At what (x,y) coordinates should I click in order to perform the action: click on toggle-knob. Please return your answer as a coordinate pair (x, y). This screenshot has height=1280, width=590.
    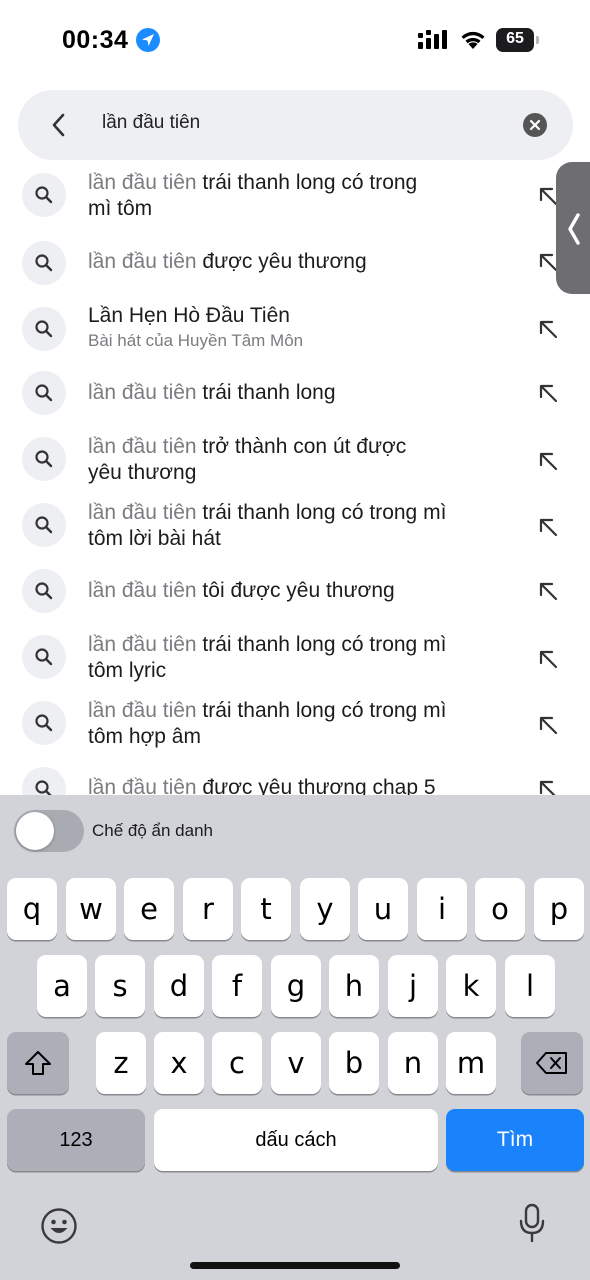
    Looking at the image, I should click on (35, 831).